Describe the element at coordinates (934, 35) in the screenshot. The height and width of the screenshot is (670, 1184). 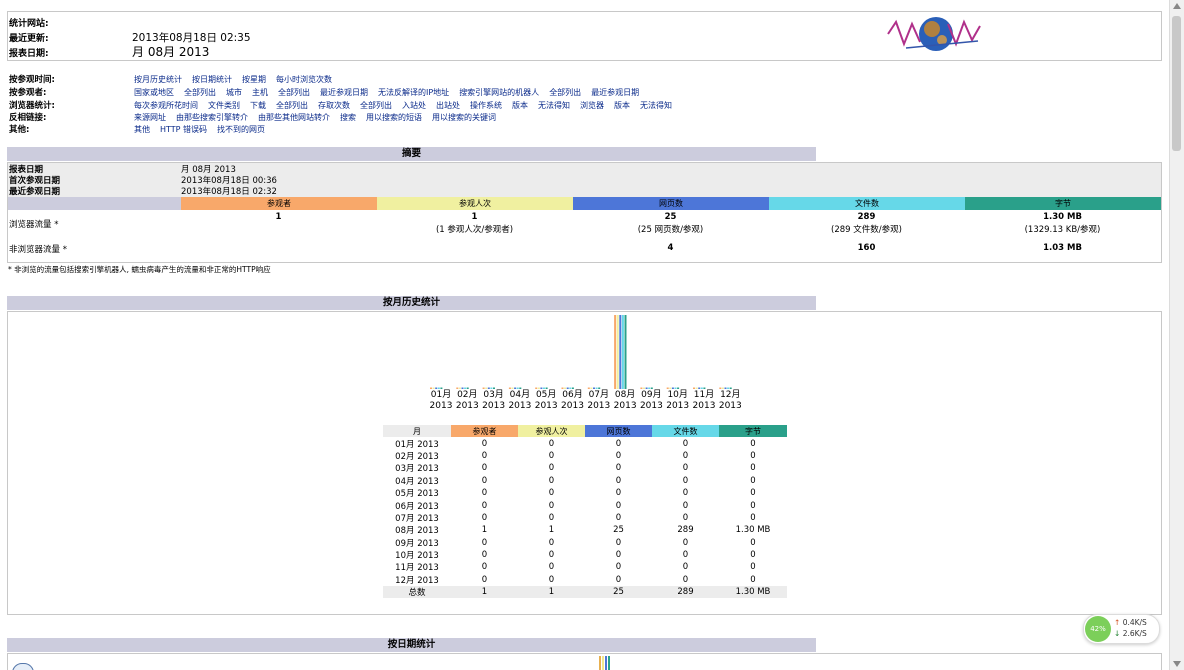
I see `awstats-logo` at that location.